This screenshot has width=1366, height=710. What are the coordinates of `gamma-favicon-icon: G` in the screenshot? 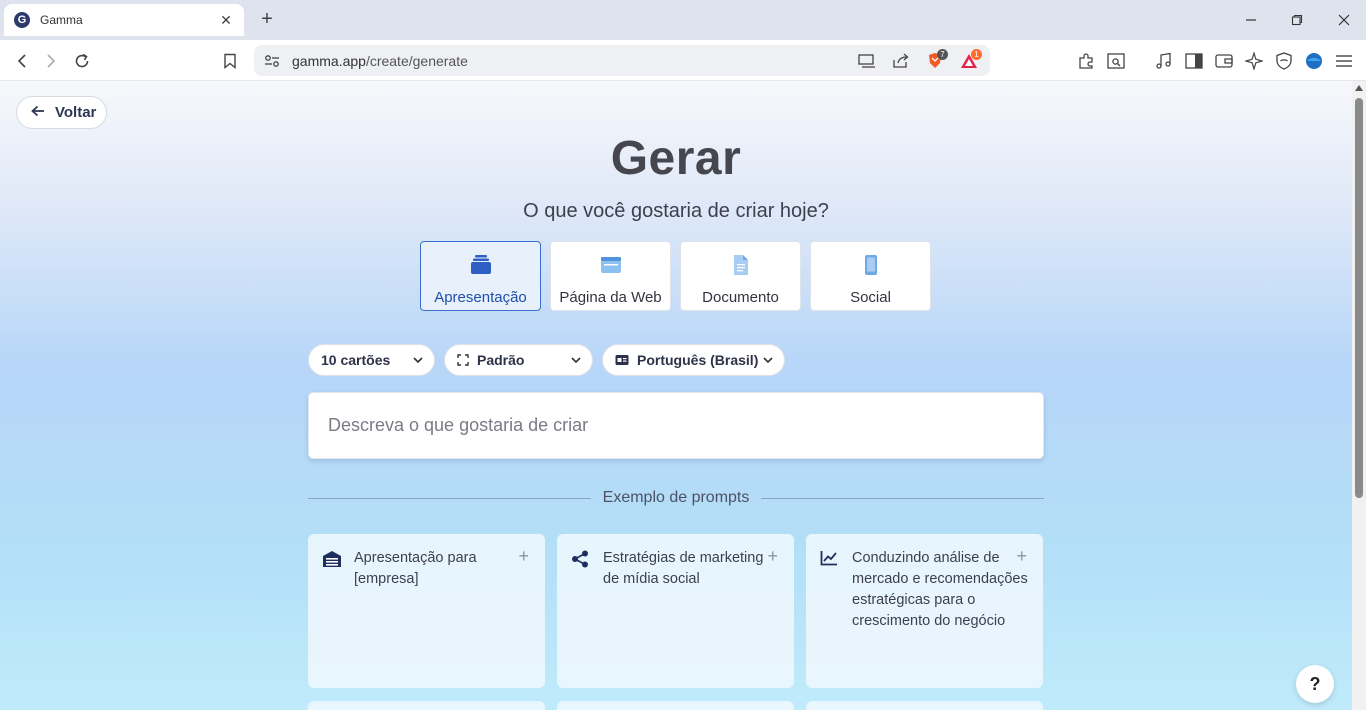 It's located at (22, 20).